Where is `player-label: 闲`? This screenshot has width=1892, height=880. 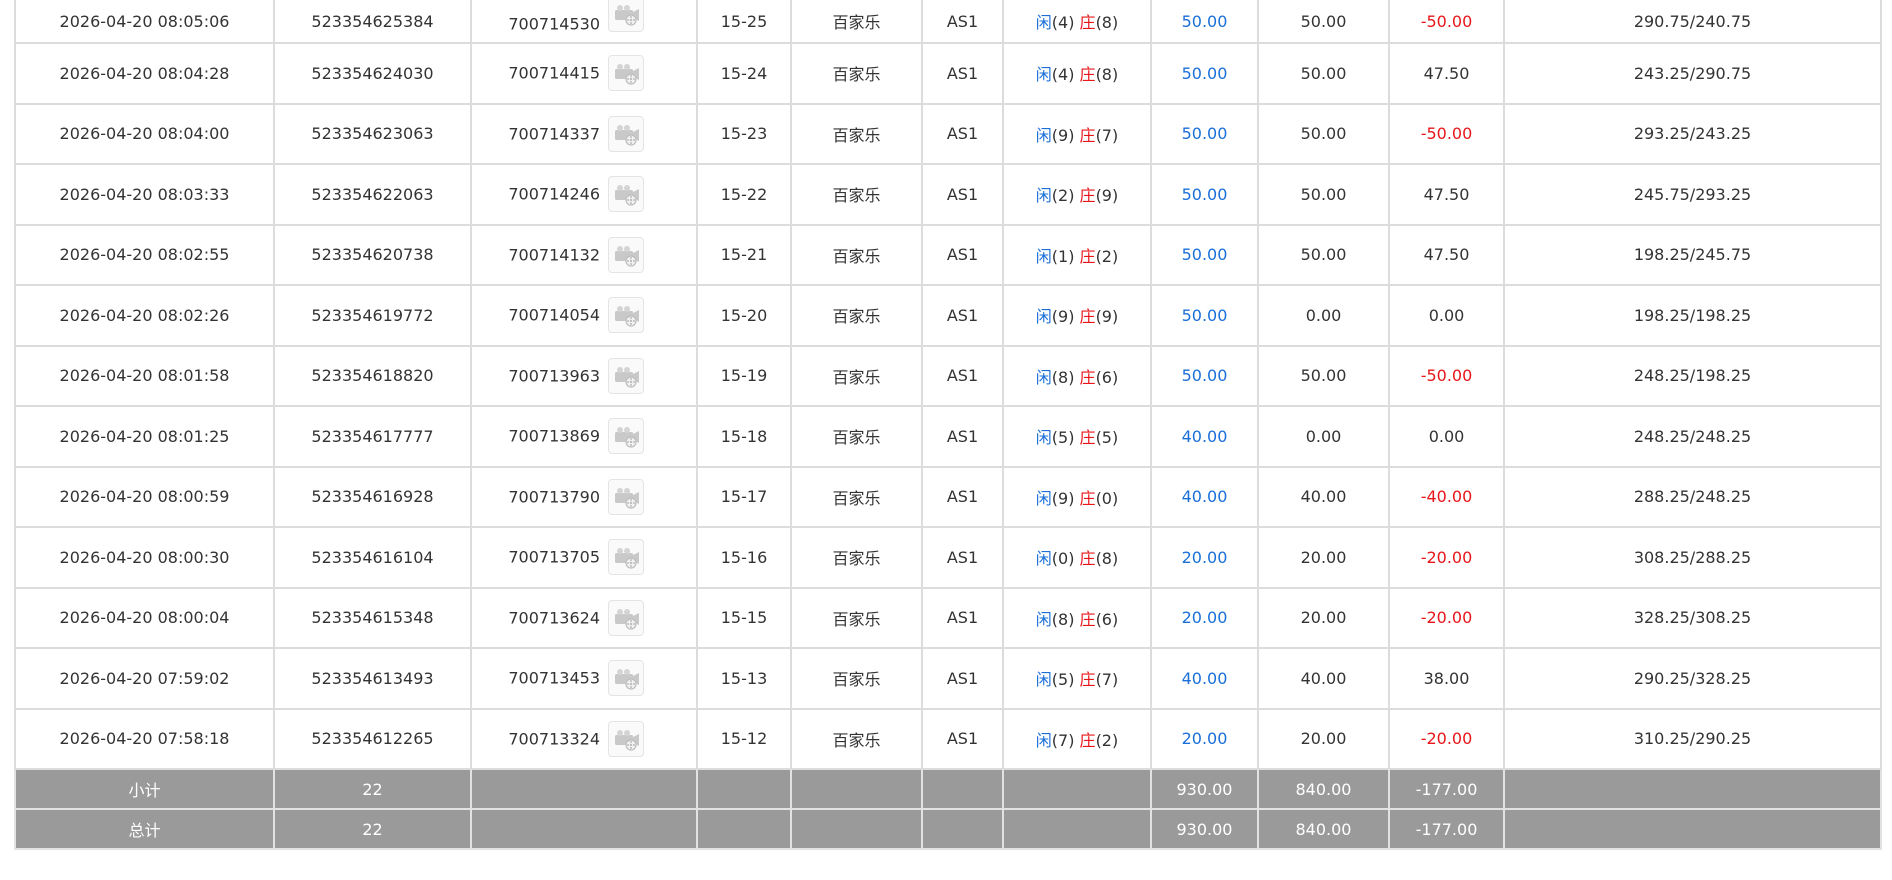
player-label: 闲 is located at coordinates (1043, 438).